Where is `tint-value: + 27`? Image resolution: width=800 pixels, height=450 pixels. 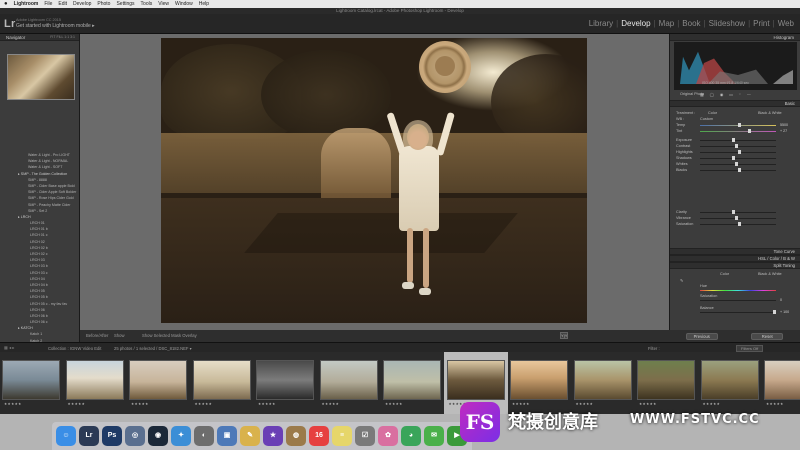
tint-value: + 27 is located at coordinates (783, 131).